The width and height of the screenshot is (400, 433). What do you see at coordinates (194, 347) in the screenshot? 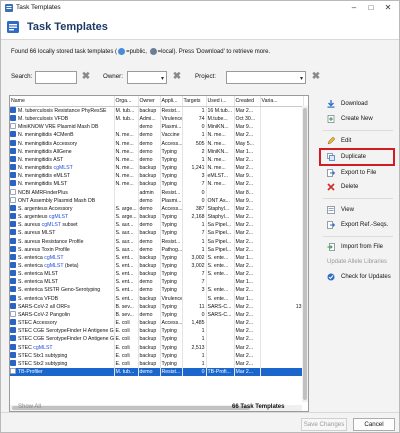
I see `cell-targets: 2,513` at bounding box center [194, 347].